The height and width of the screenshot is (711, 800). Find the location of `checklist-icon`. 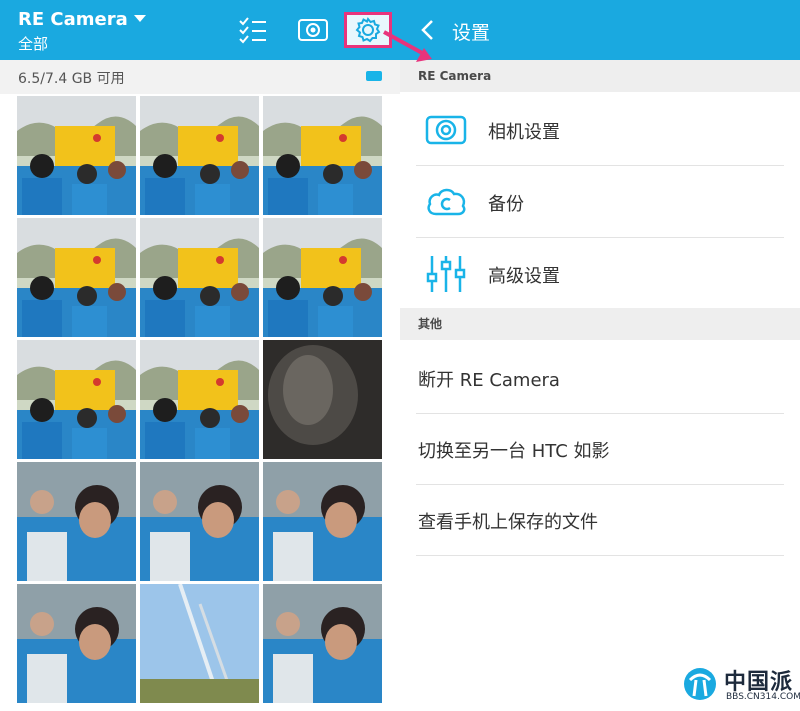

checklist-icon is located at coordinates (253, 30).